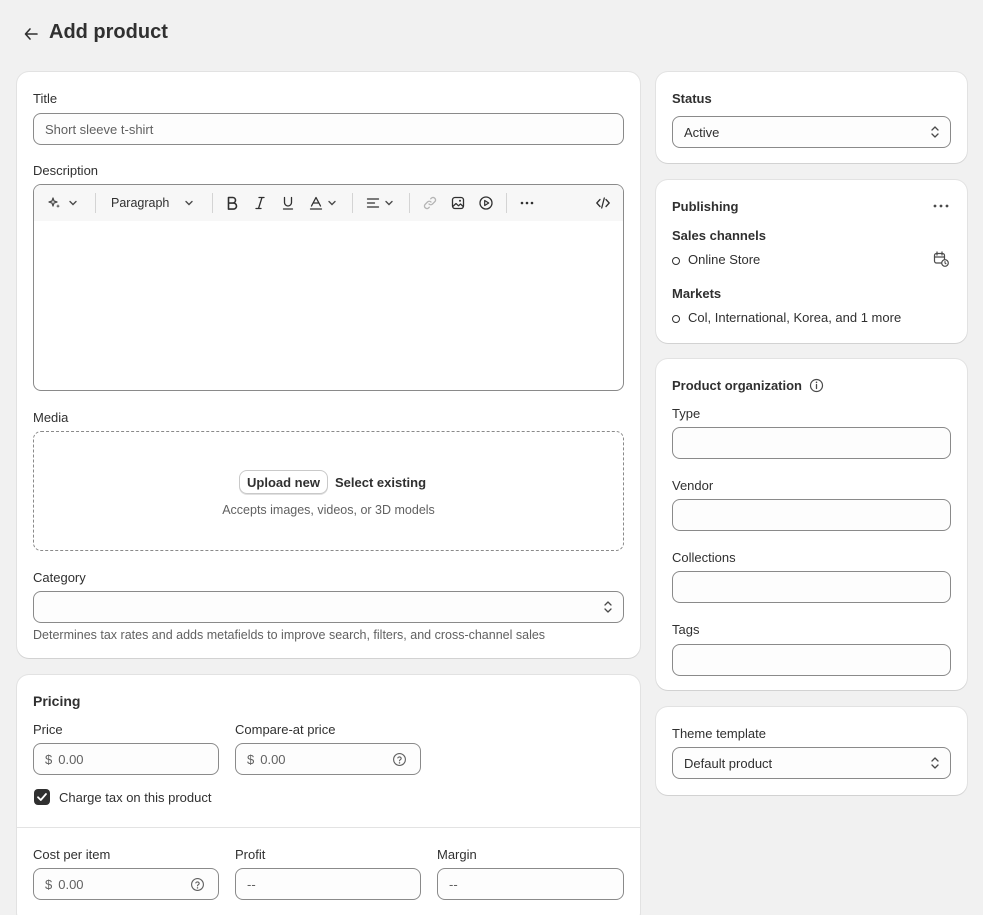 The image size is (983, 915). I want to click on theme-template-card: Theme template Default product, so click(811, 751).